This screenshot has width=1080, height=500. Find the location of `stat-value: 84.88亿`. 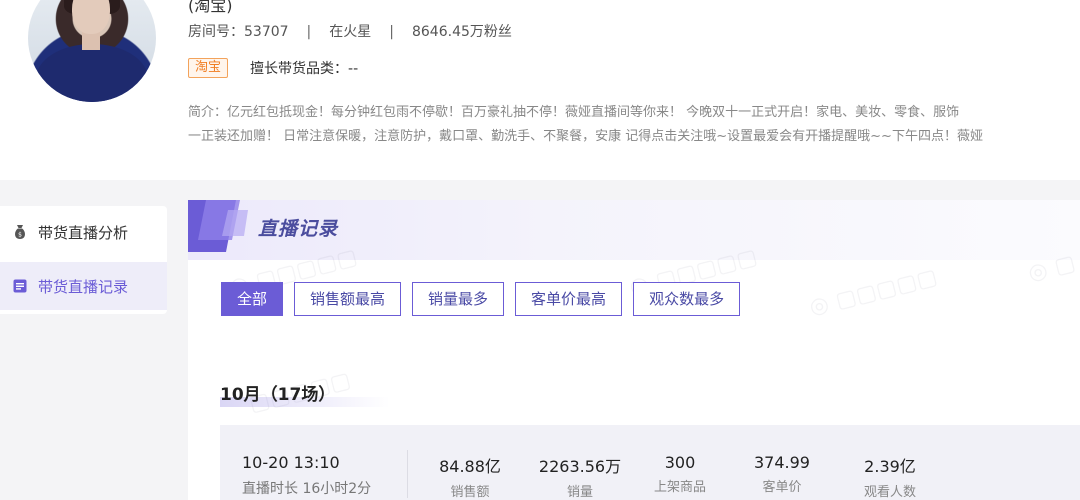

stat-value: 84.88亿 is located at coordinates (470, 466).